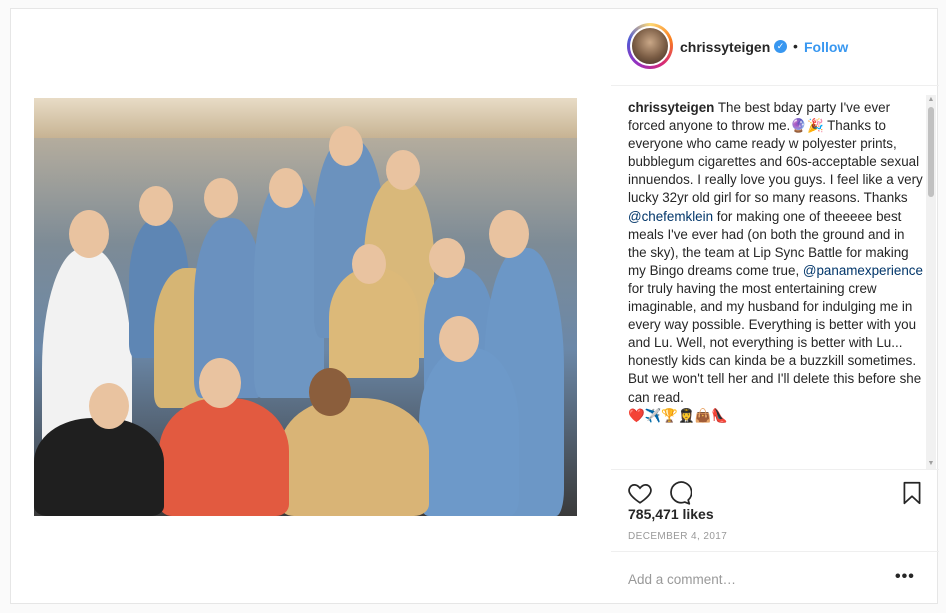 This screenshot has height=613, width=946. I want to click on follow-button: Follow, so click(826, 47).